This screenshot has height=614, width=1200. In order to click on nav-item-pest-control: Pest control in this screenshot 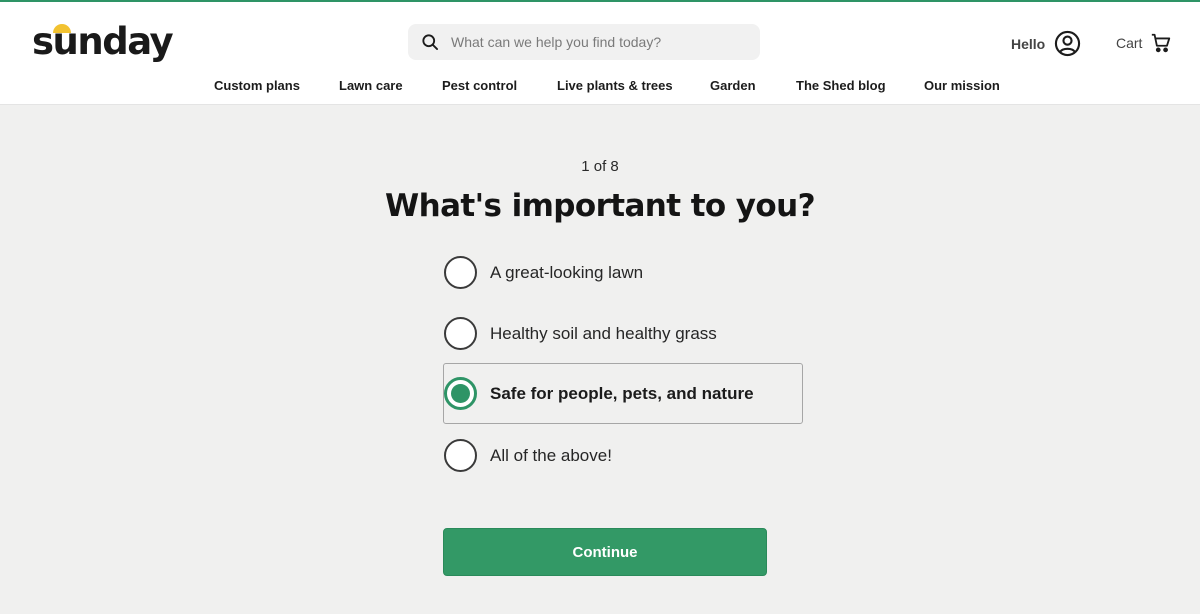, I will do `click(479, 85)`.